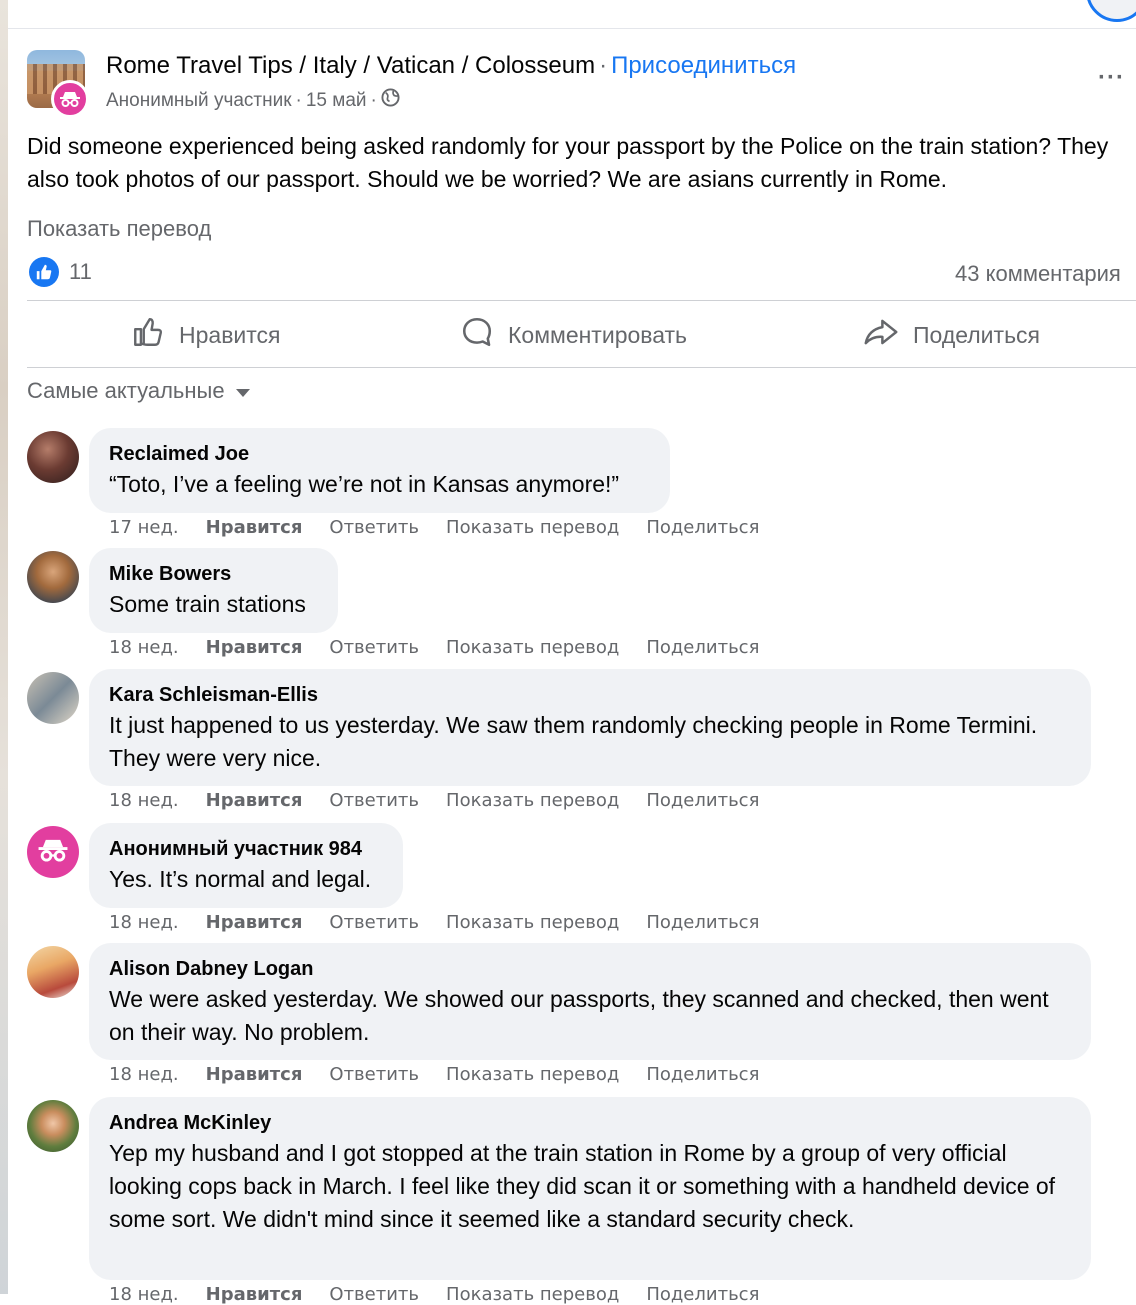 The height and width of the screenshot is (1305, 1136). I want to click on like-button: Нравится, so click(206, 335).